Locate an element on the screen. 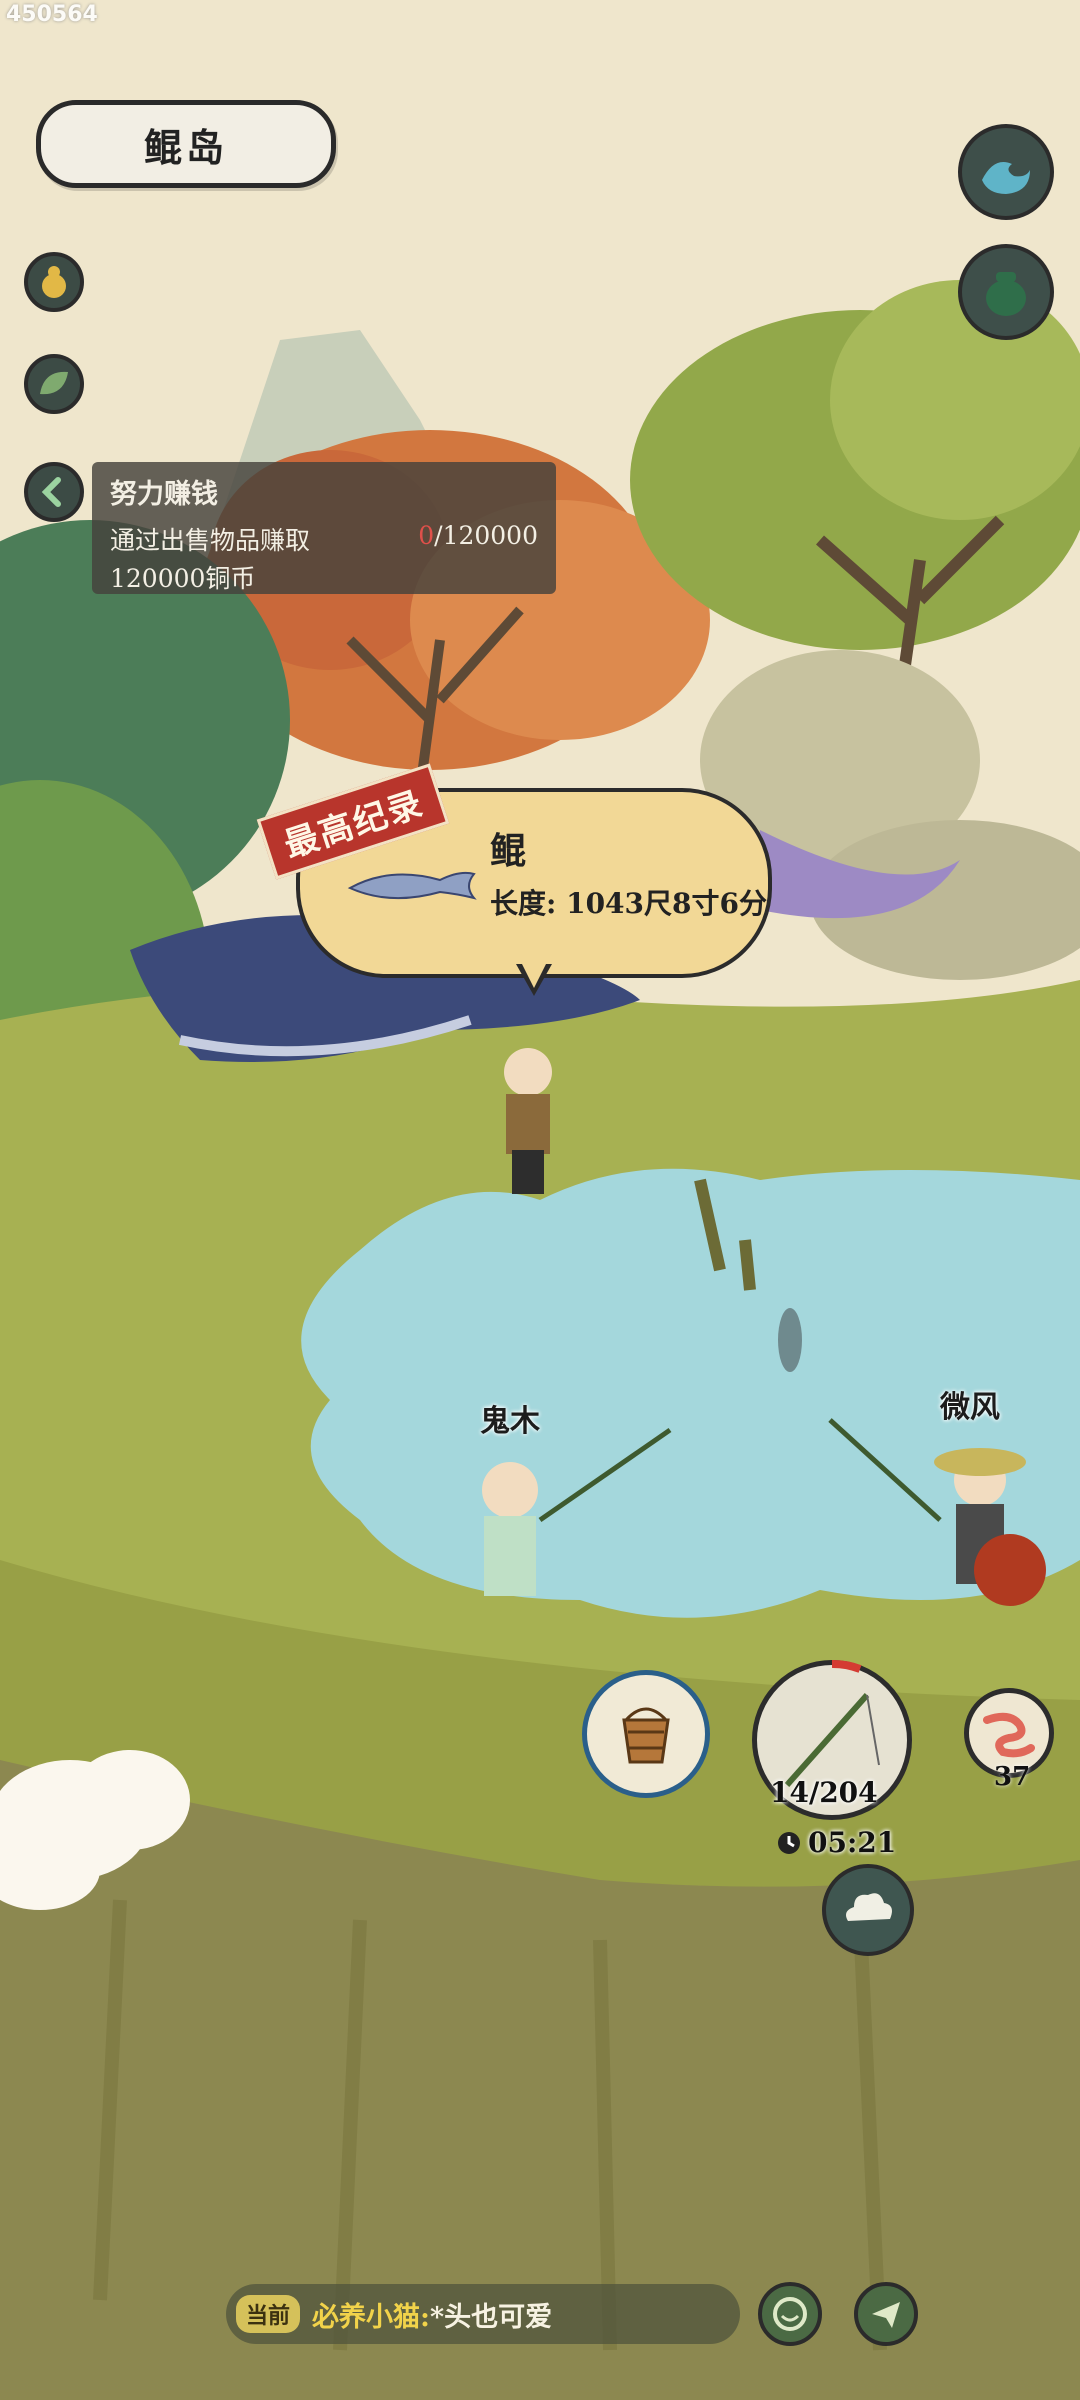 The height and width of the screenshot is (2400, 1080). chat-bar: 当前 必养小猫: *头也可爱 is located at coordinates (483, 2314).